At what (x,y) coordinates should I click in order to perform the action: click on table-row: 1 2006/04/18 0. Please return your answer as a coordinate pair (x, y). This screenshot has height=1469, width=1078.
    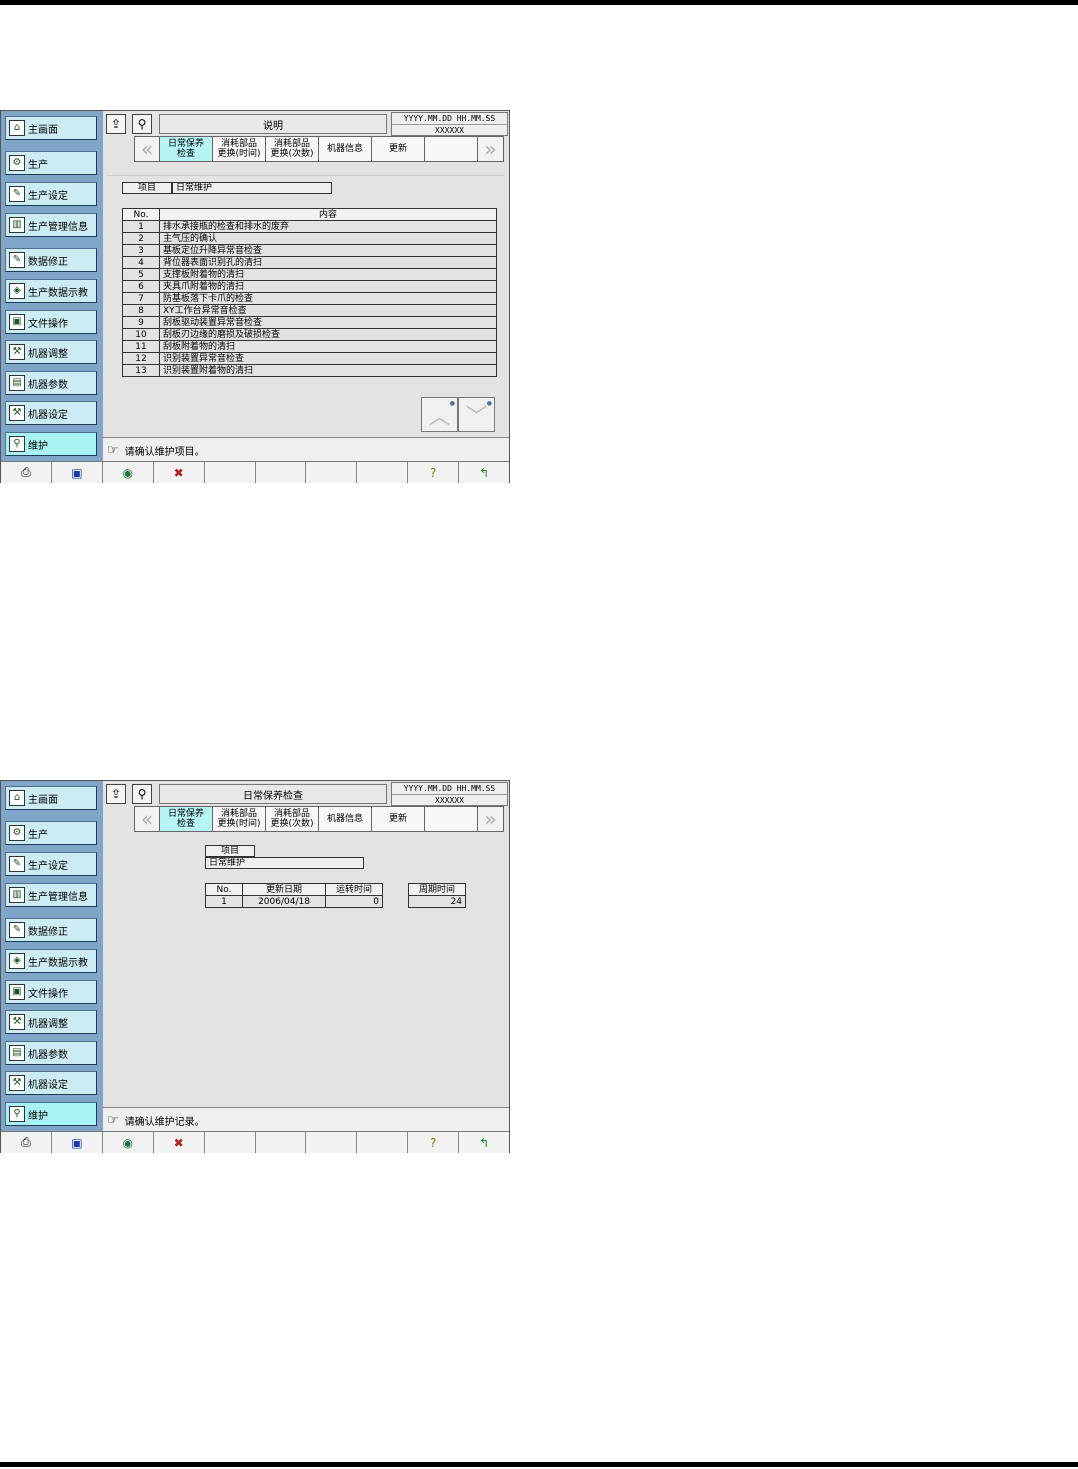
    Looking at the image, I should click on (294, 901).